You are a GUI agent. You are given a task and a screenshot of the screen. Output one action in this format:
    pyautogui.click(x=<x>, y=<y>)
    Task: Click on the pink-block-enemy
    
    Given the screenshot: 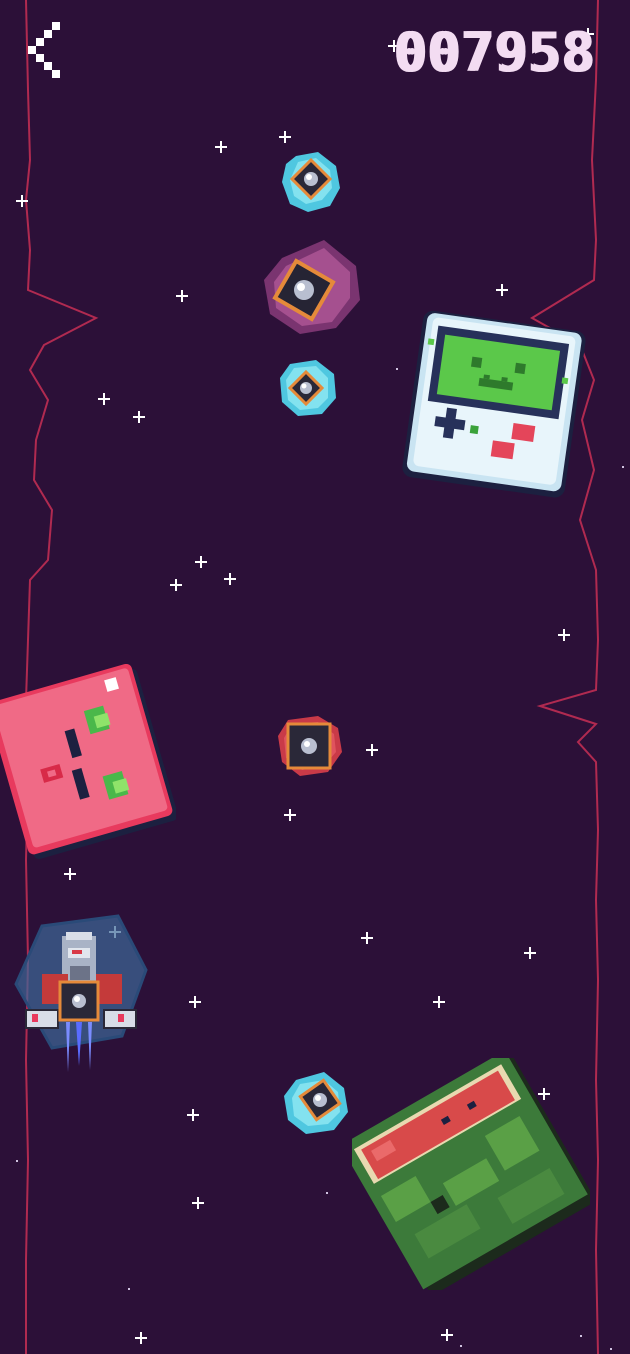 What is the action you would take?
    pyautogui.click(x=88, y=761)
    